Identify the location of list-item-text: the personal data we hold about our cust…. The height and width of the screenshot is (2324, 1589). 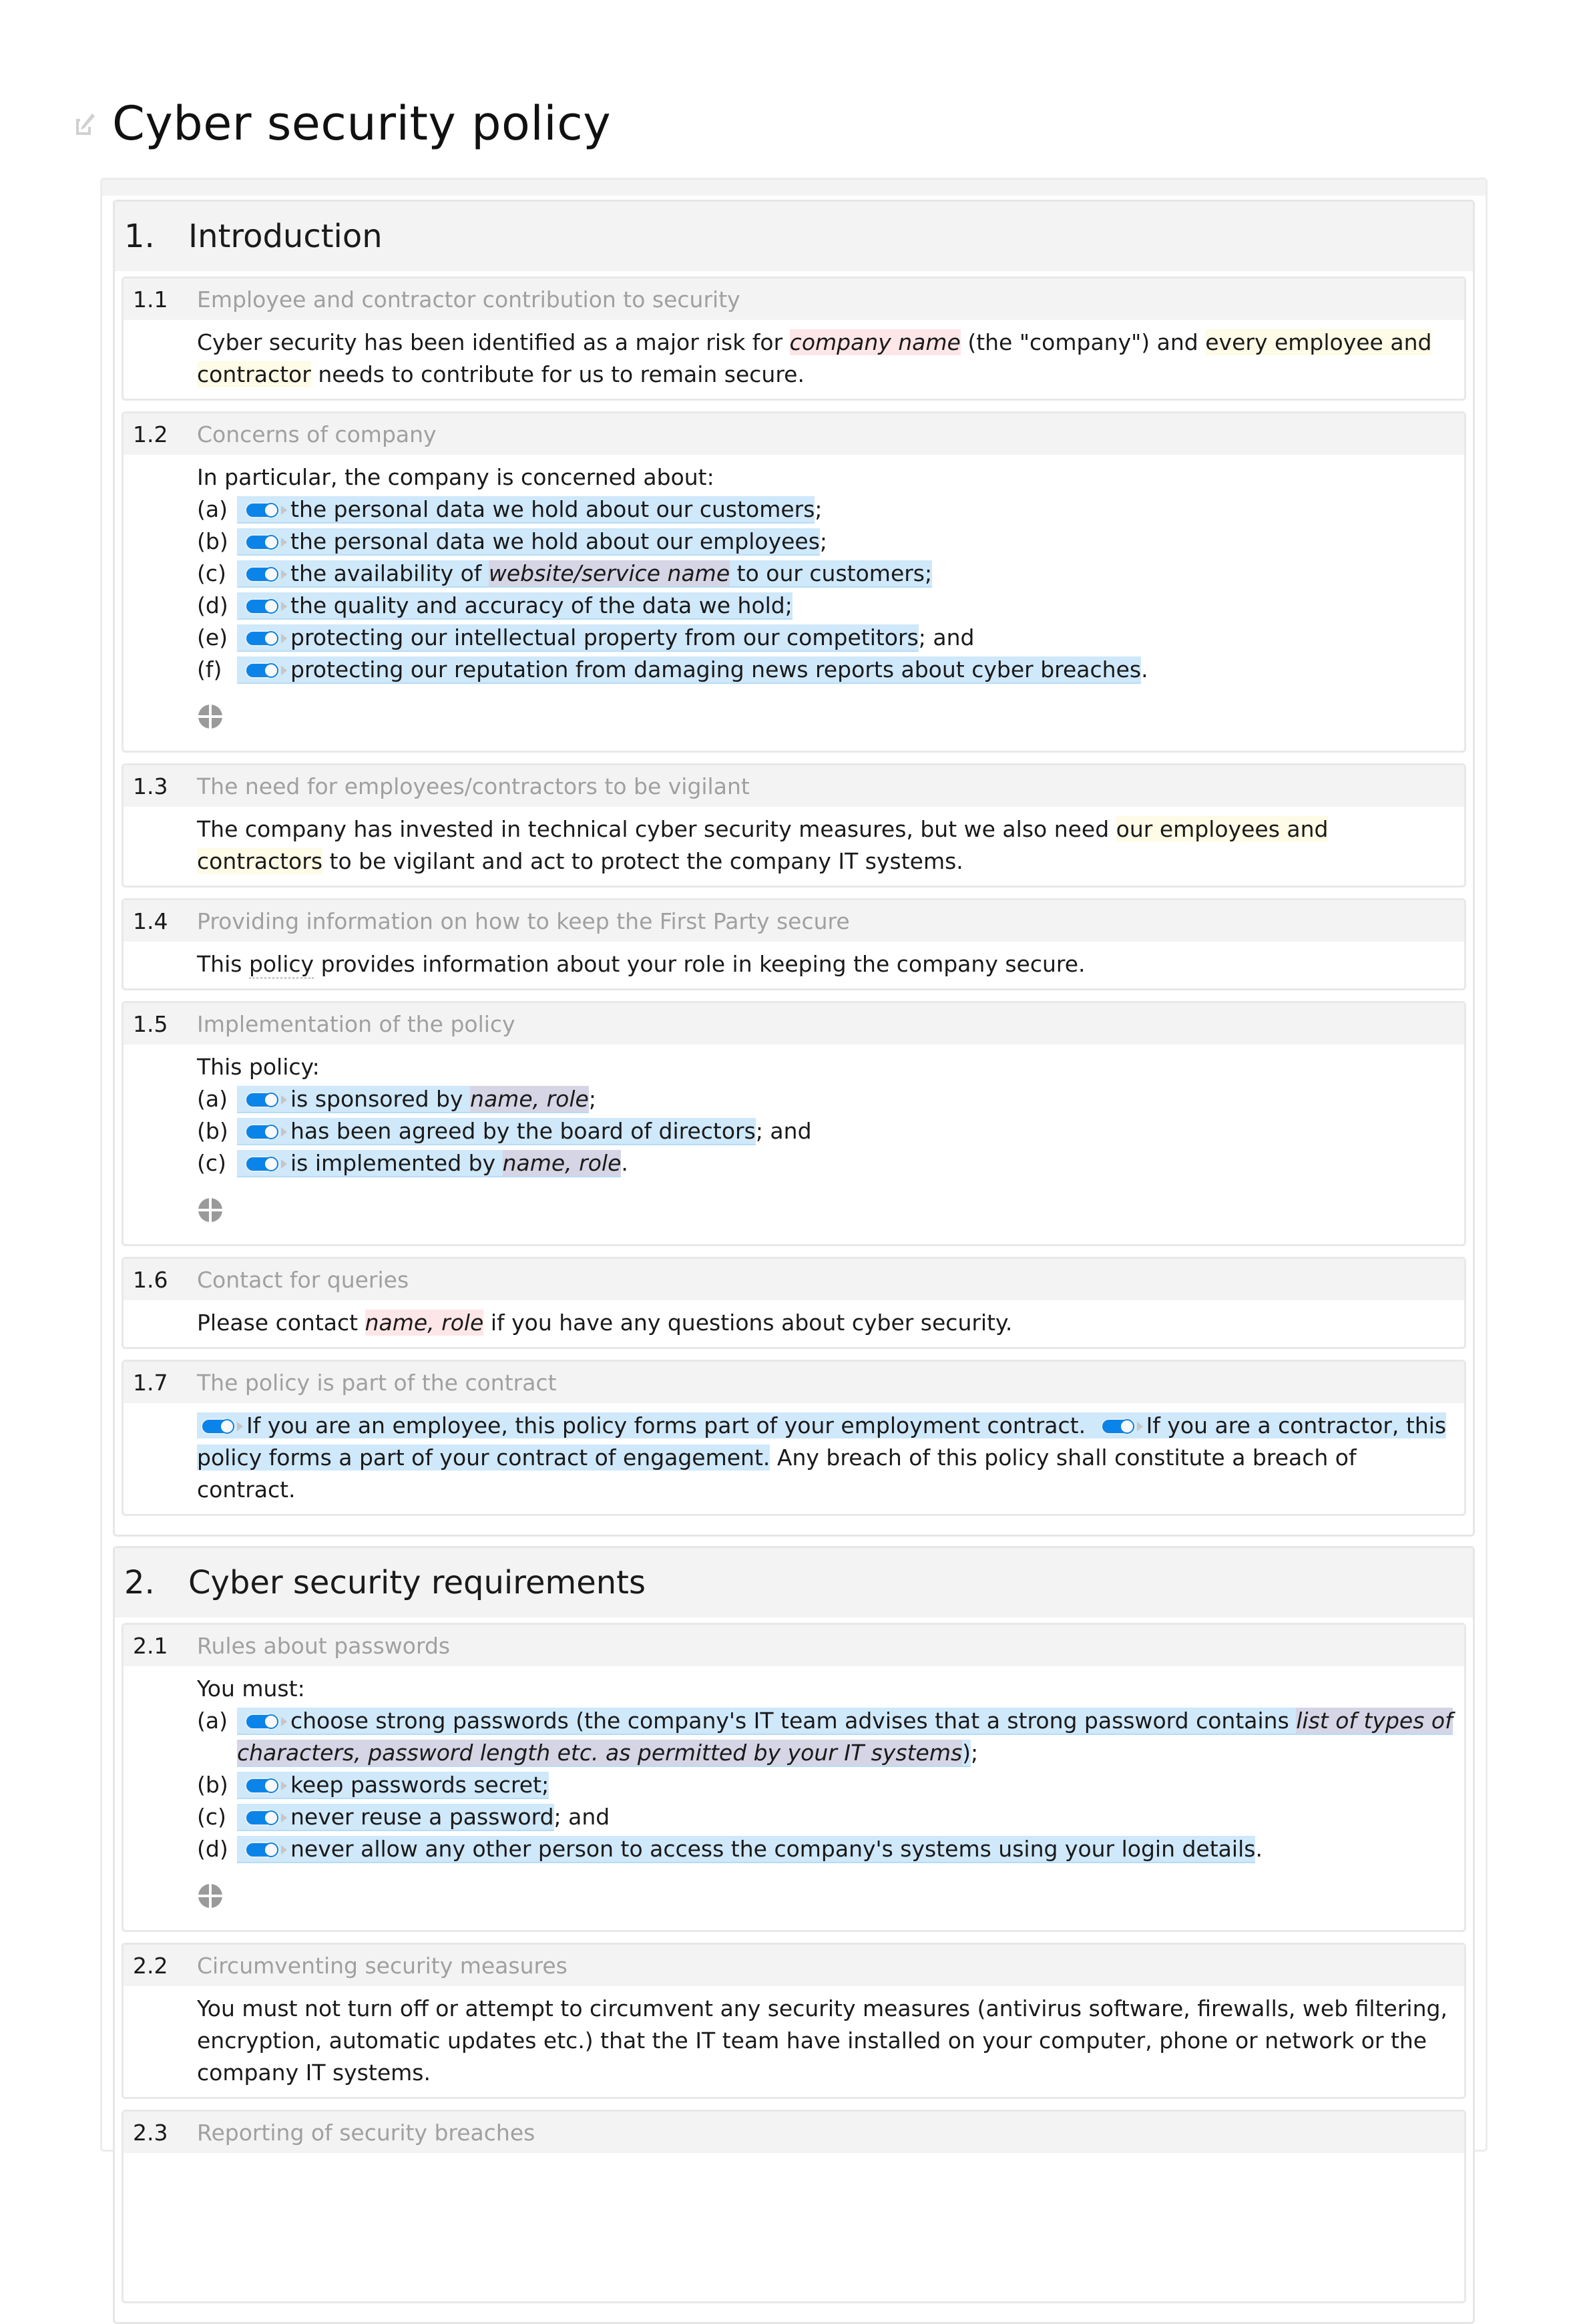
(552, 509).